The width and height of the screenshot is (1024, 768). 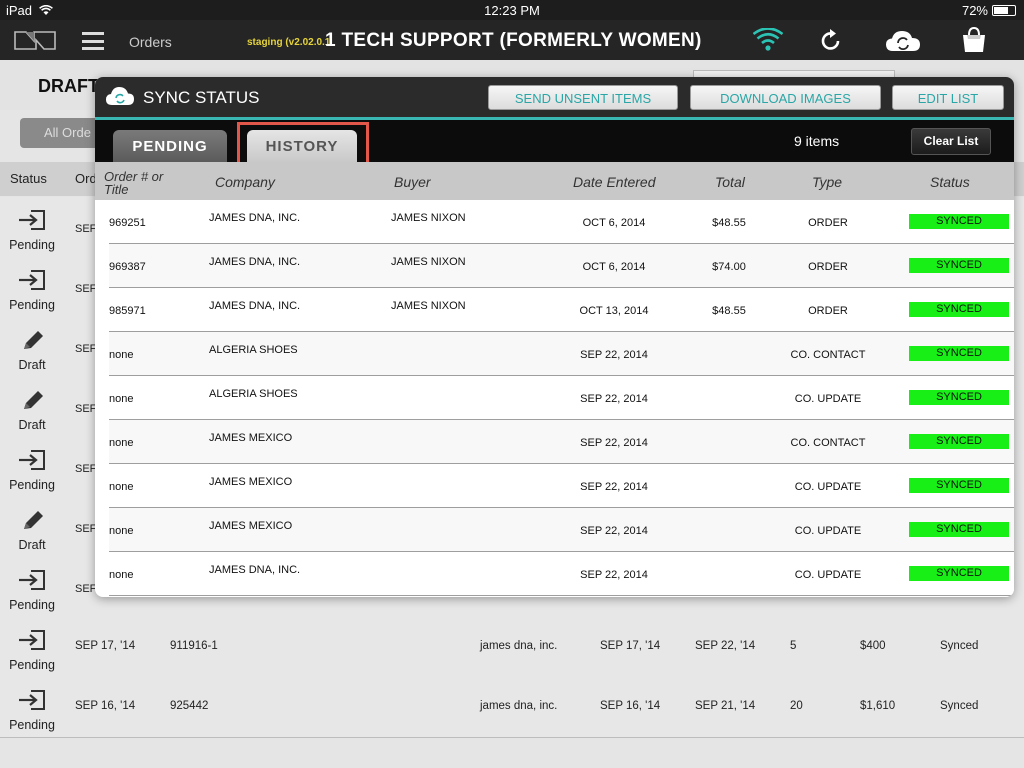 What do you see at coordinates (725, 646) in the screenshot?
I see `order-ship: SEP 22, '14` at bounding box center [725, 646].